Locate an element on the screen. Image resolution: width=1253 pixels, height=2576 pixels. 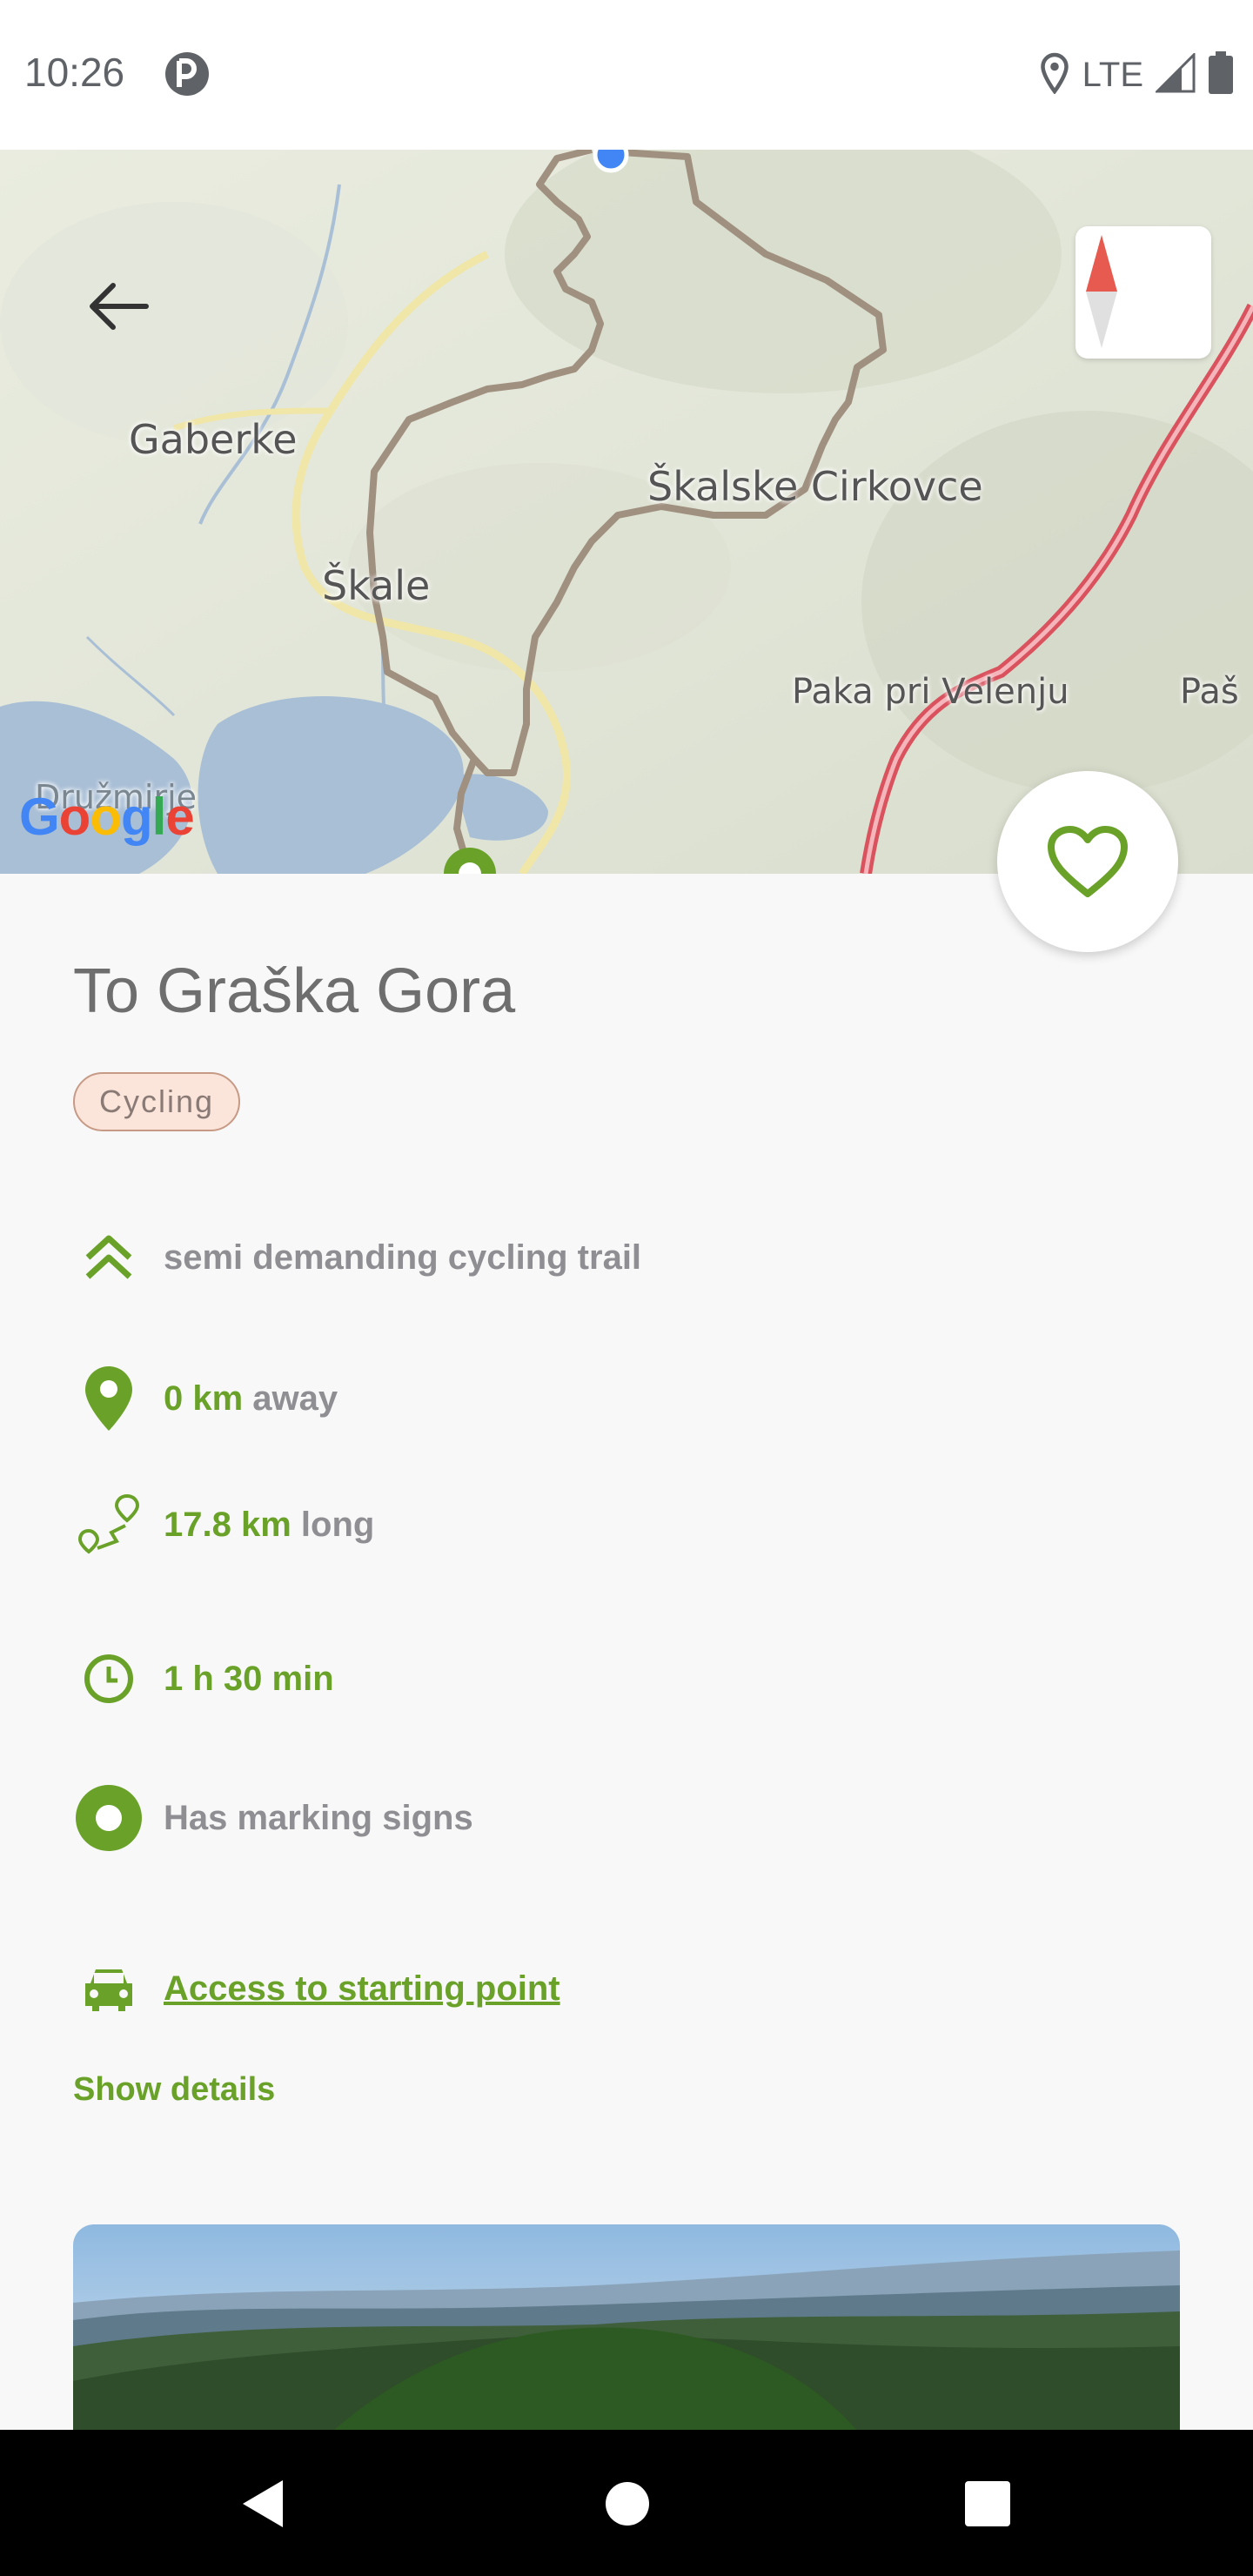
compass-icon is located at coordinates (1101, 291).